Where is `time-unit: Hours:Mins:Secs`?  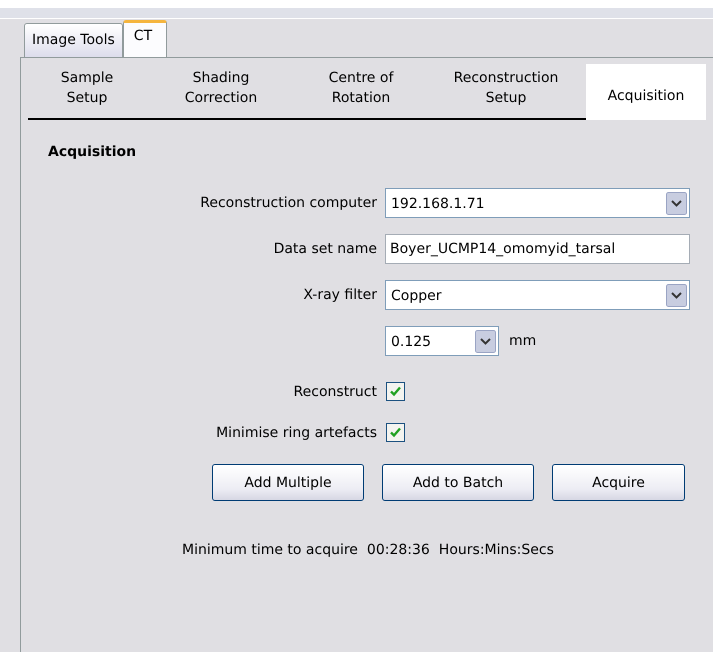 time-unit: Hours:Mins:Secs is located at coordinates (496, 550).